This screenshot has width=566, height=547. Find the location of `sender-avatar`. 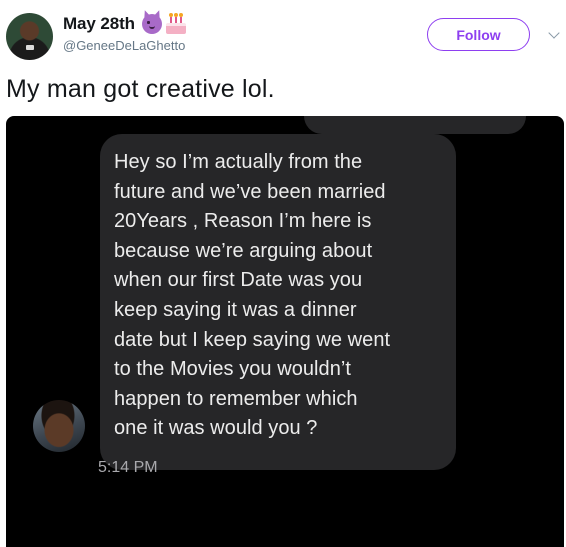

sender-avatar is located at coordinates (59, 426).